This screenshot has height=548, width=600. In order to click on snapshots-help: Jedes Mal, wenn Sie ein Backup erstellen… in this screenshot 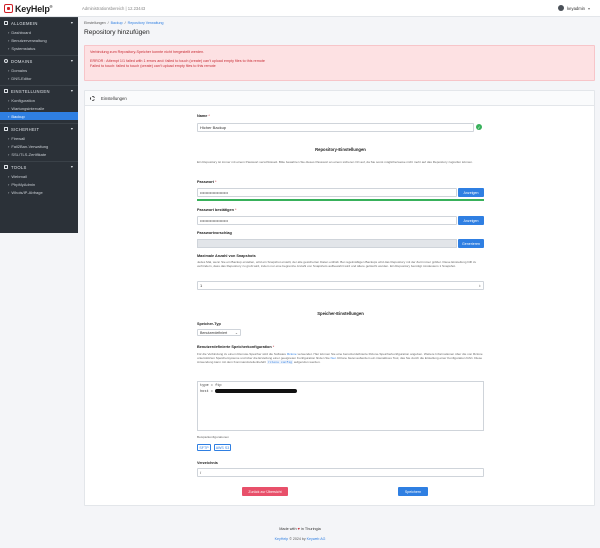, I will do `click(337, 264)`.